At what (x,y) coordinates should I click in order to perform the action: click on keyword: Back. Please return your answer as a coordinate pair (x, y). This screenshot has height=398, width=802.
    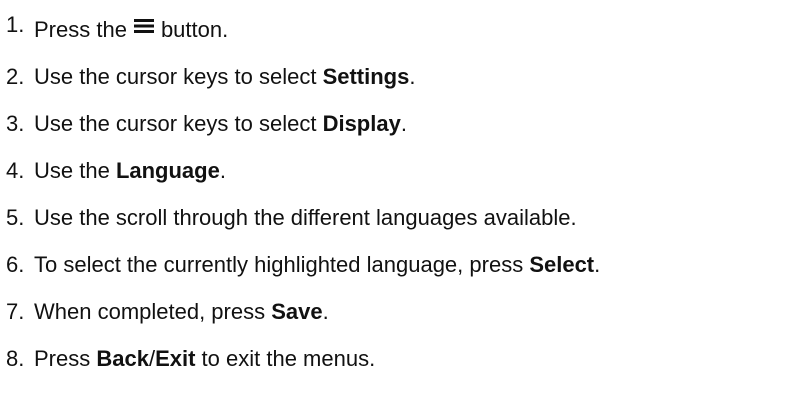
    Looking at the image, I should click on (122, 358).